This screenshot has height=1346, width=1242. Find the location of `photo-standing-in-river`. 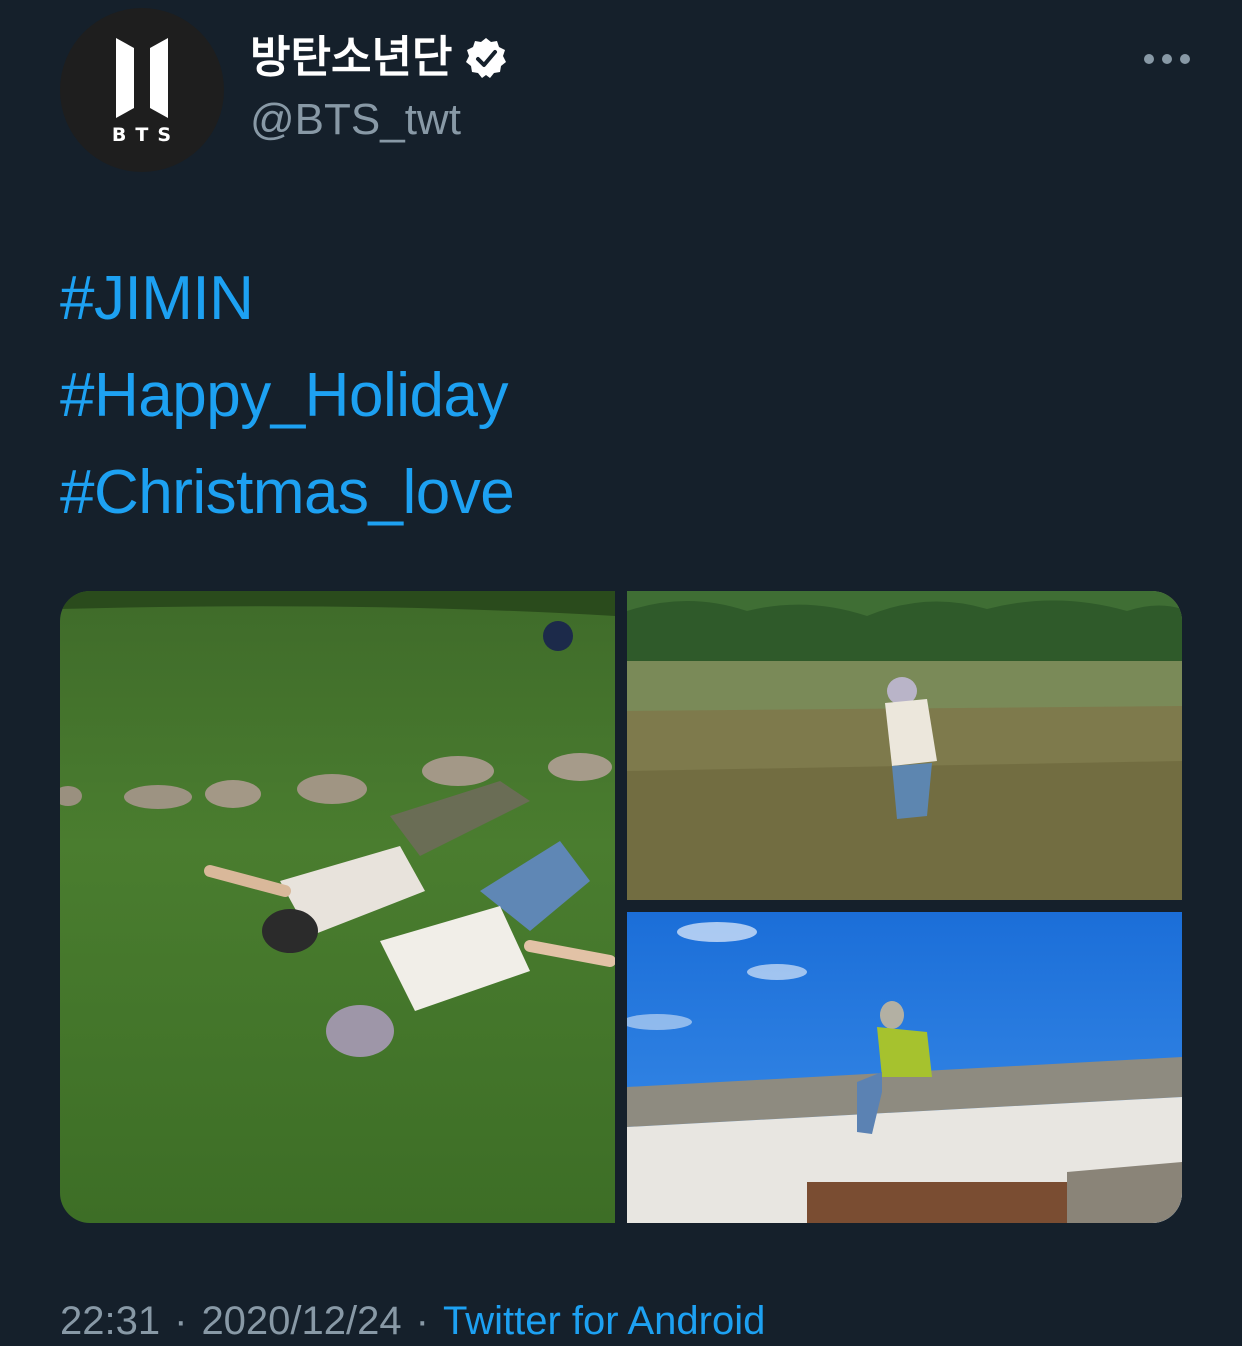

photo-standing-in-river is located at coordinates (904, 745).